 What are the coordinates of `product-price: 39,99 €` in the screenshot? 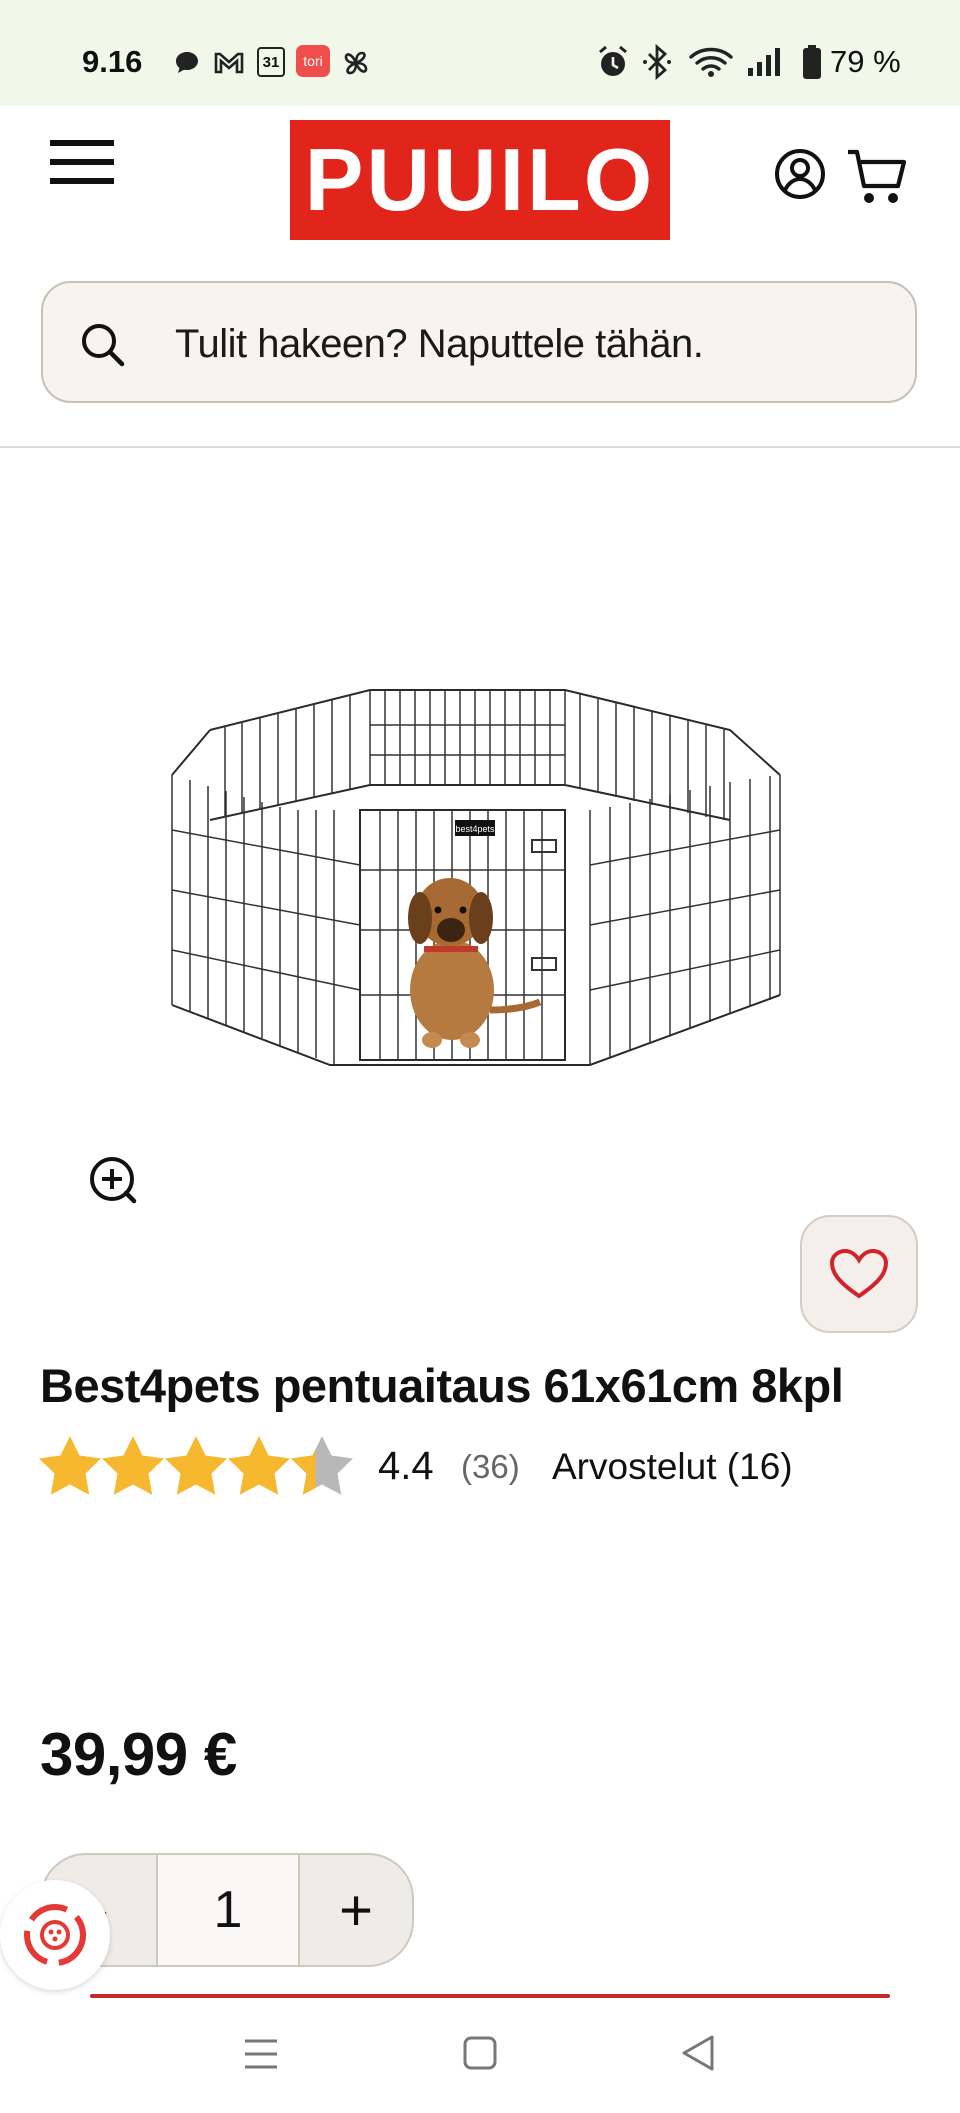 It's located at (138, 1754).